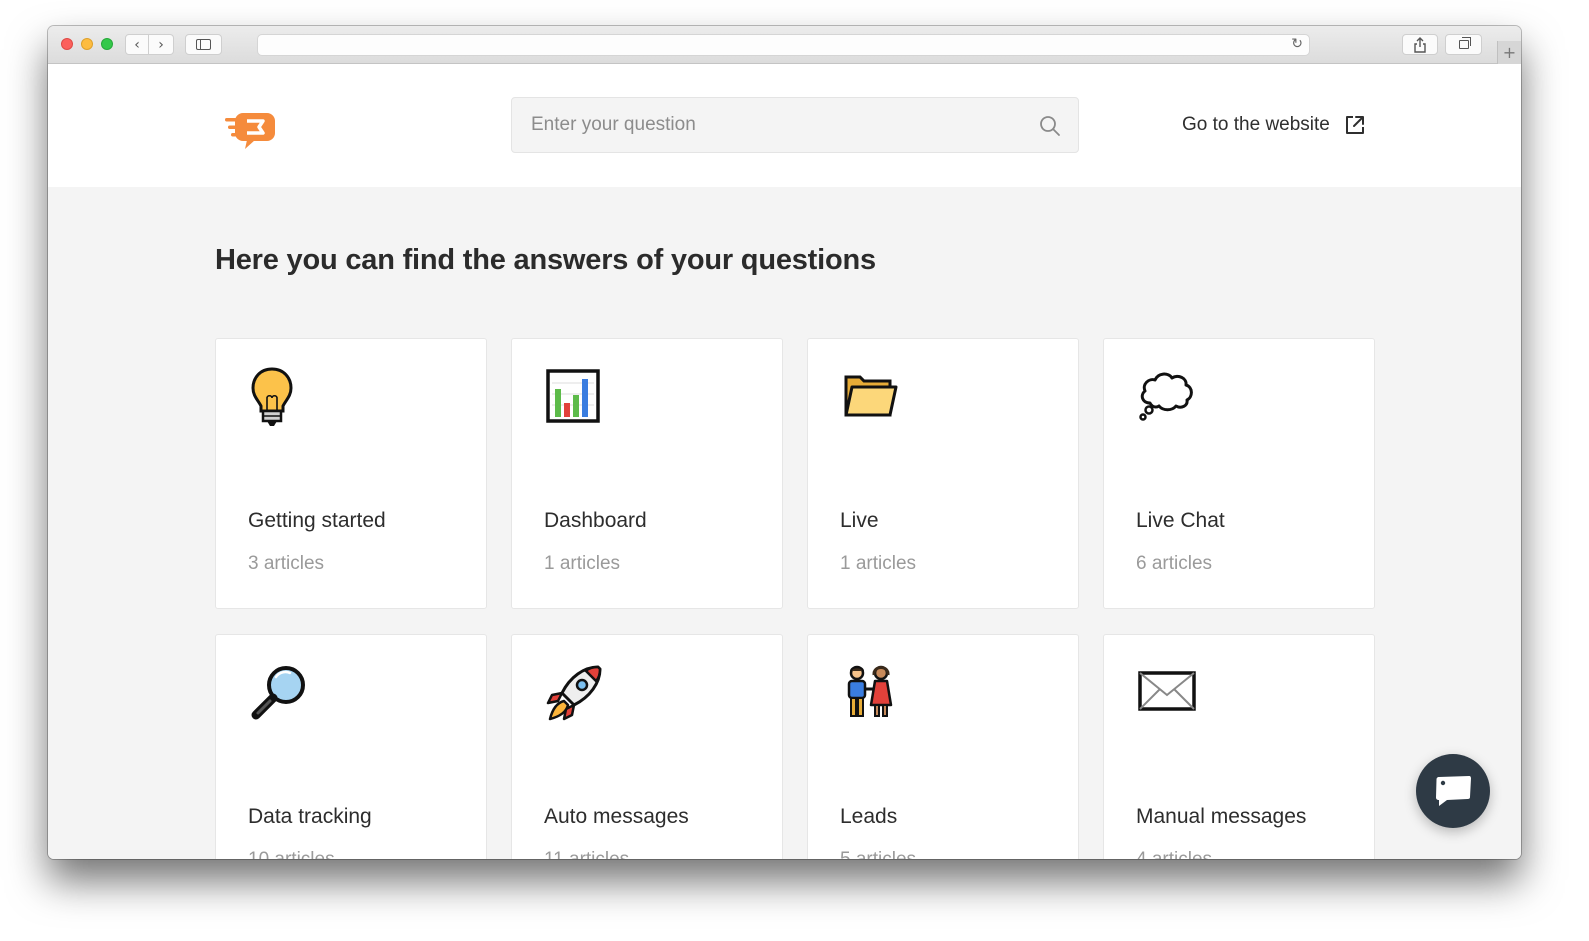  I want to click on search-box, so click(795, 125).